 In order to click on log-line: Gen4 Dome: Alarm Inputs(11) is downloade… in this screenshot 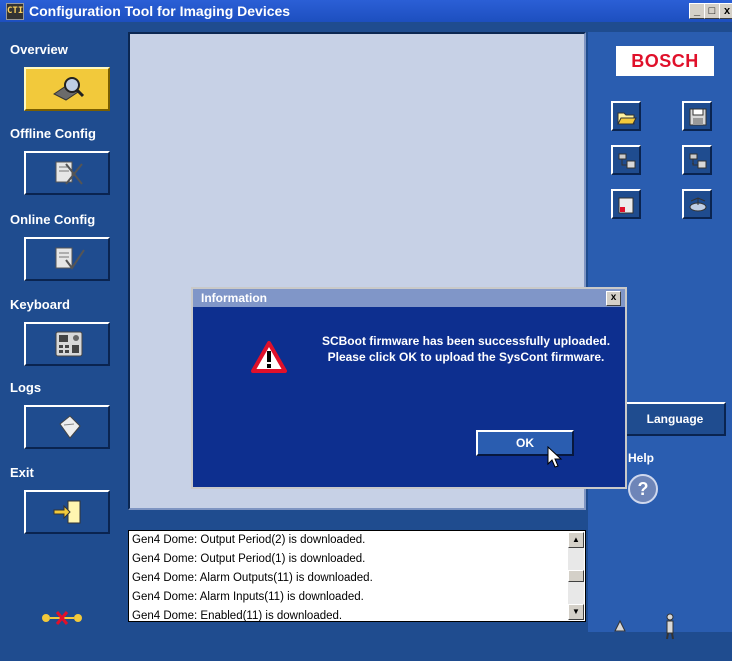, I will do `click(248, 597)`.